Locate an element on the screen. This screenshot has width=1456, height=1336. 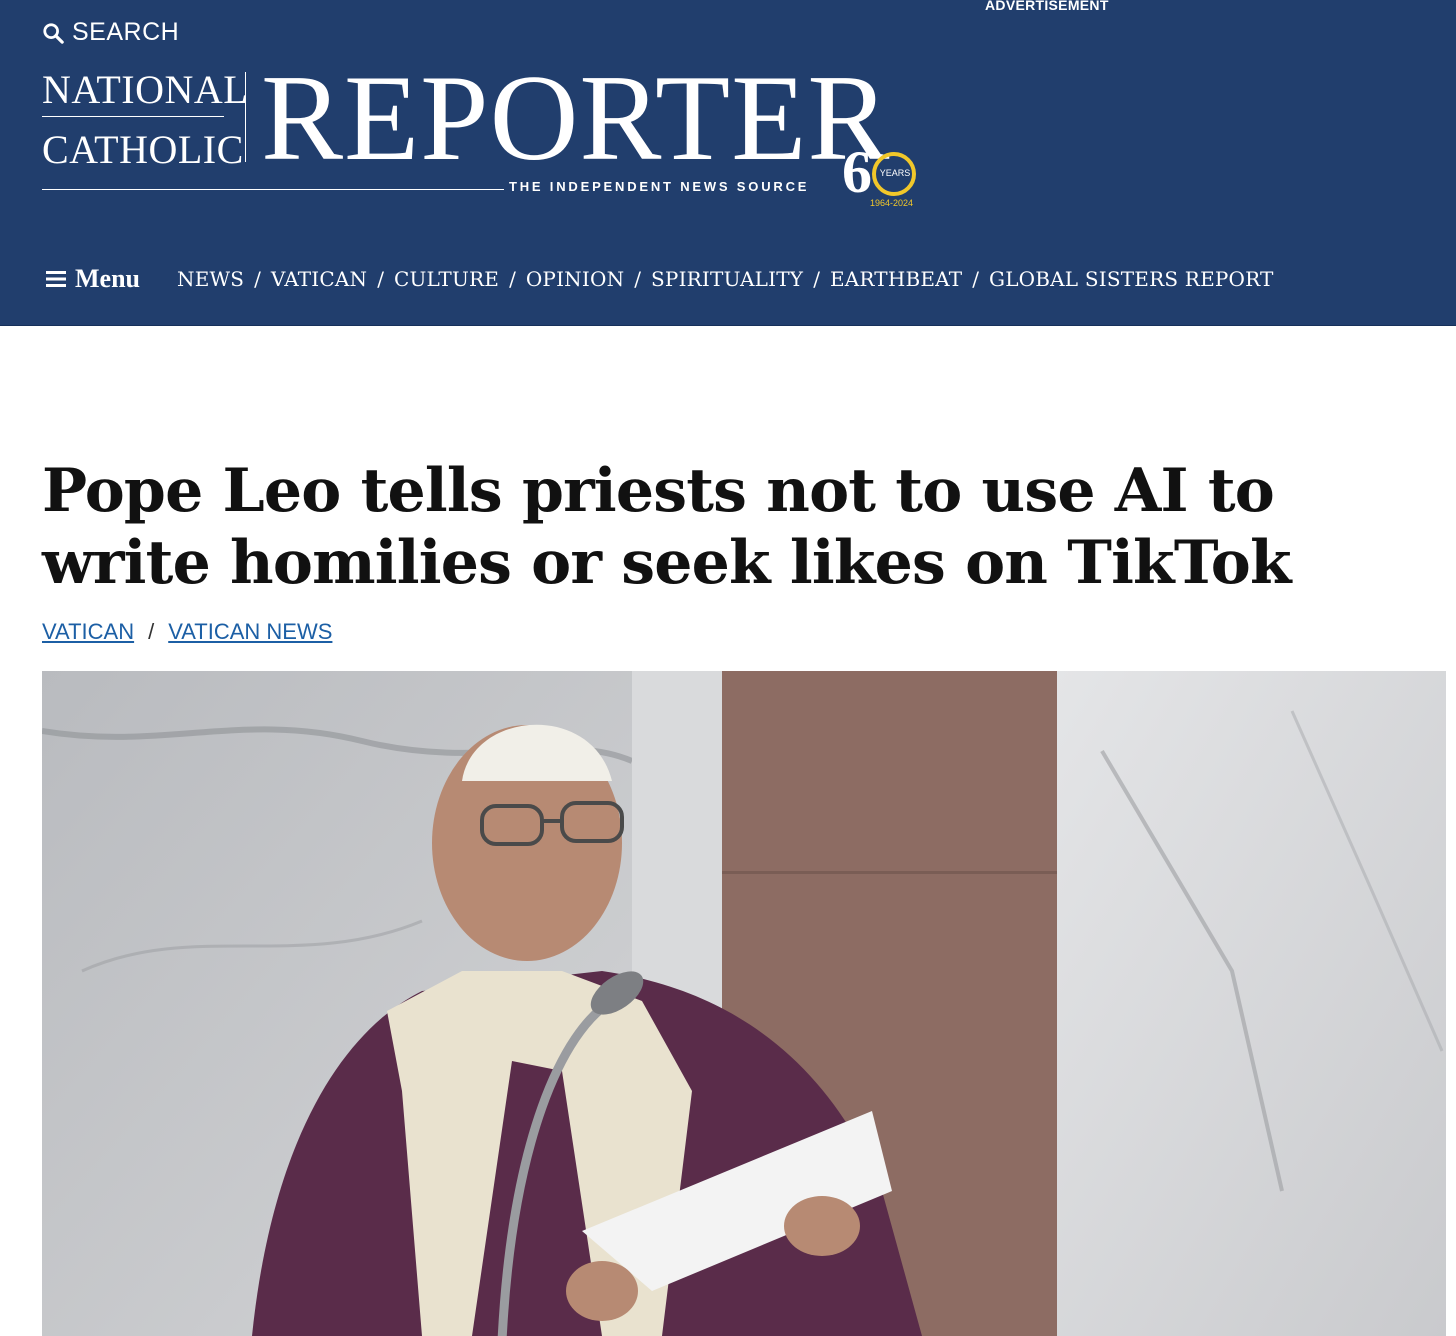
hamburger-icon is located at coordinates (56, 279).